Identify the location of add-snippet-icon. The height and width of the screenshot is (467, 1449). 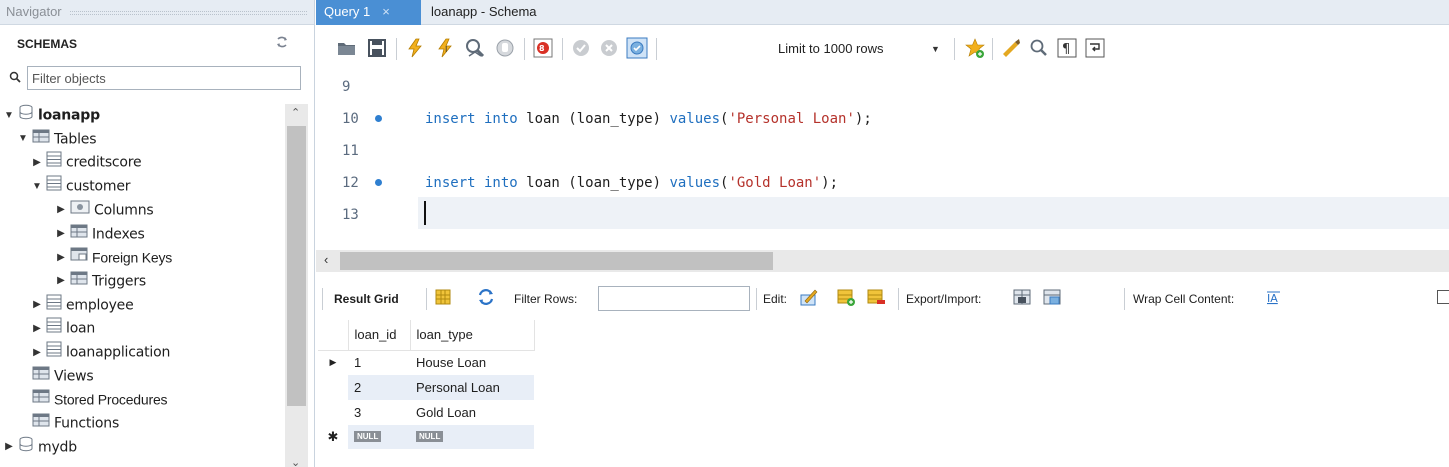
(975, 48).